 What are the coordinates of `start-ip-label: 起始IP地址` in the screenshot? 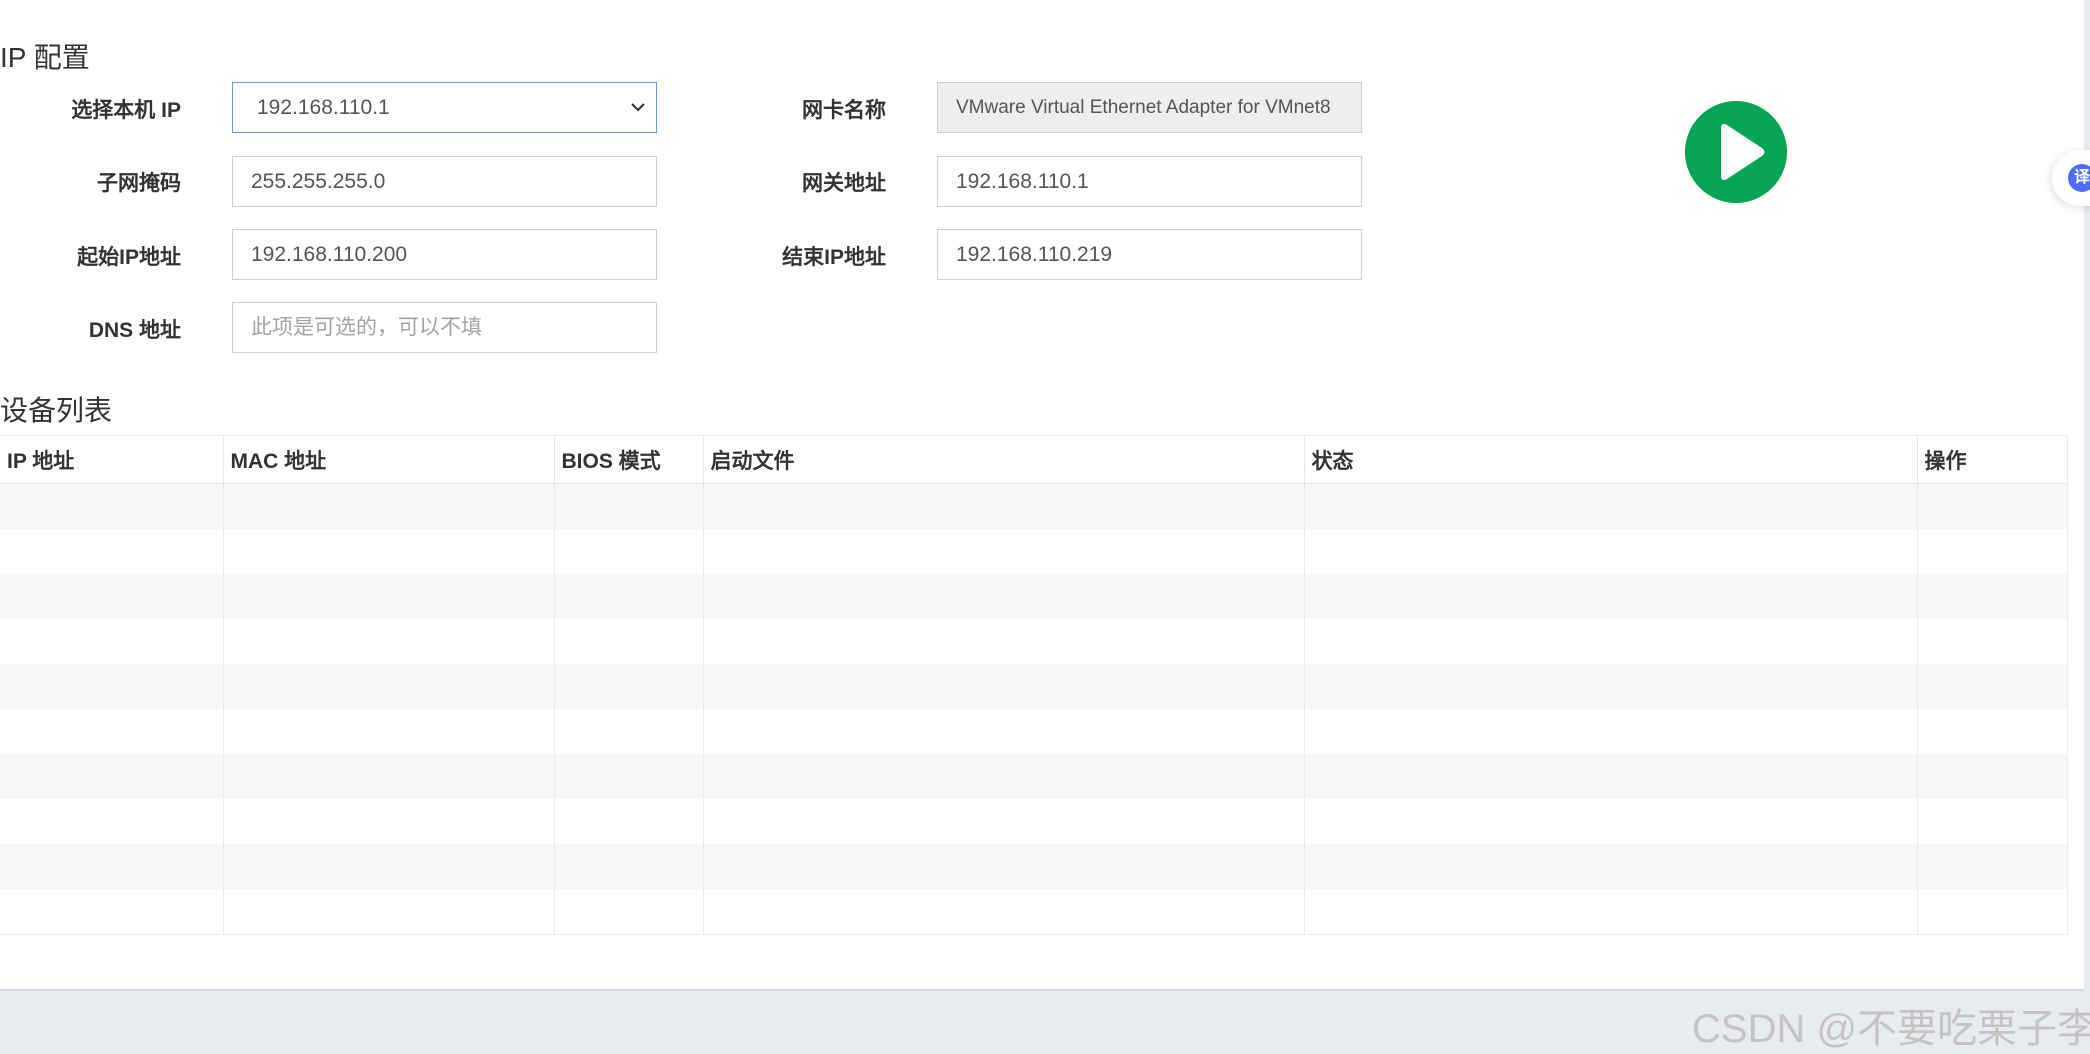 It's located at (129, 257).